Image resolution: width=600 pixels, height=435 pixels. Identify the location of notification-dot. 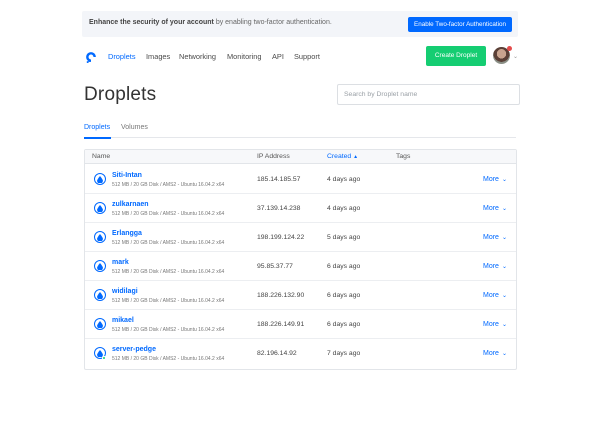
(509, 48).